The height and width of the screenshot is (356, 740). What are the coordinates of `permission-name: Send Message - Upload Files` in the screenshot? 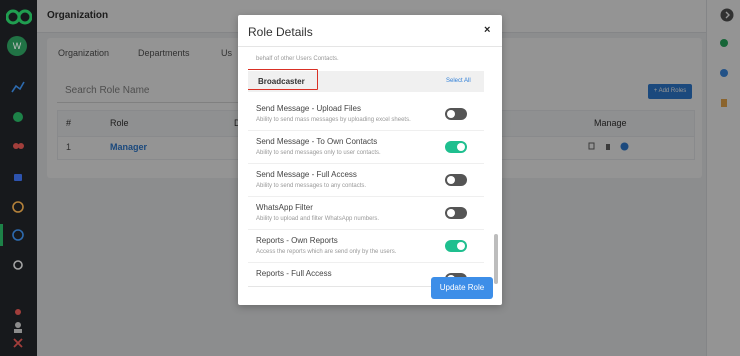 It's located at (308, 108).